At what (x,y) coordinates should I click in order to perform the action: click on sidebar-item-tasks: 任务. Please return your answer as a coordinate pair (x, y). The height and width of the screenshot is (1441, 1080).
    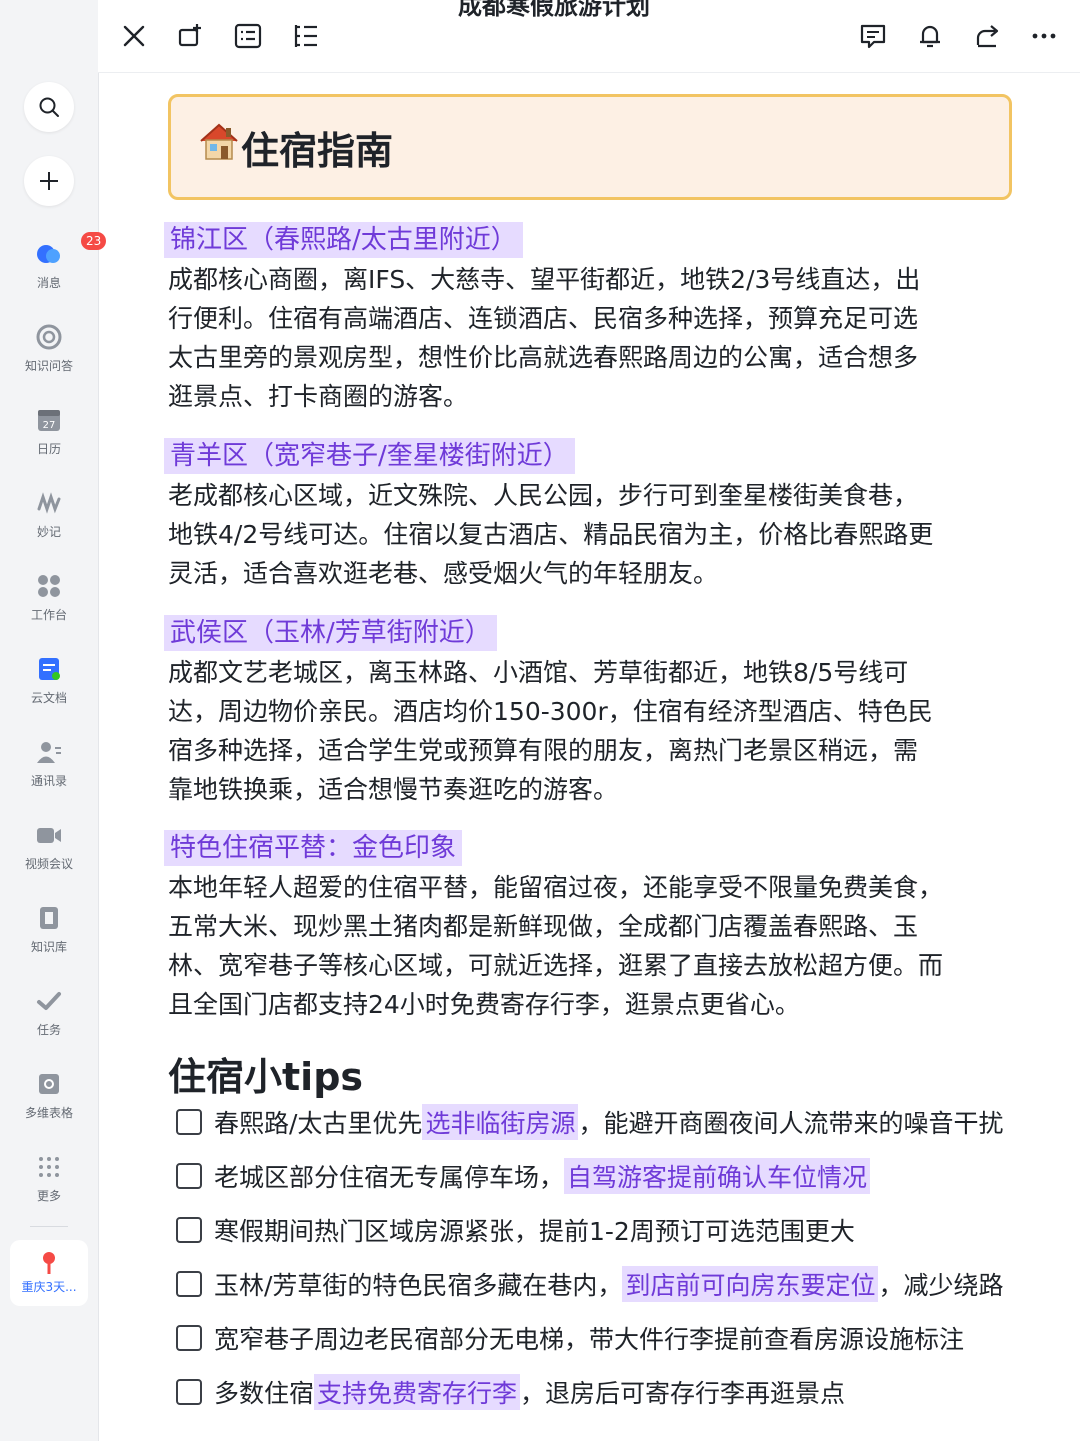
    Looking at the image, I should click on (49, 1012).